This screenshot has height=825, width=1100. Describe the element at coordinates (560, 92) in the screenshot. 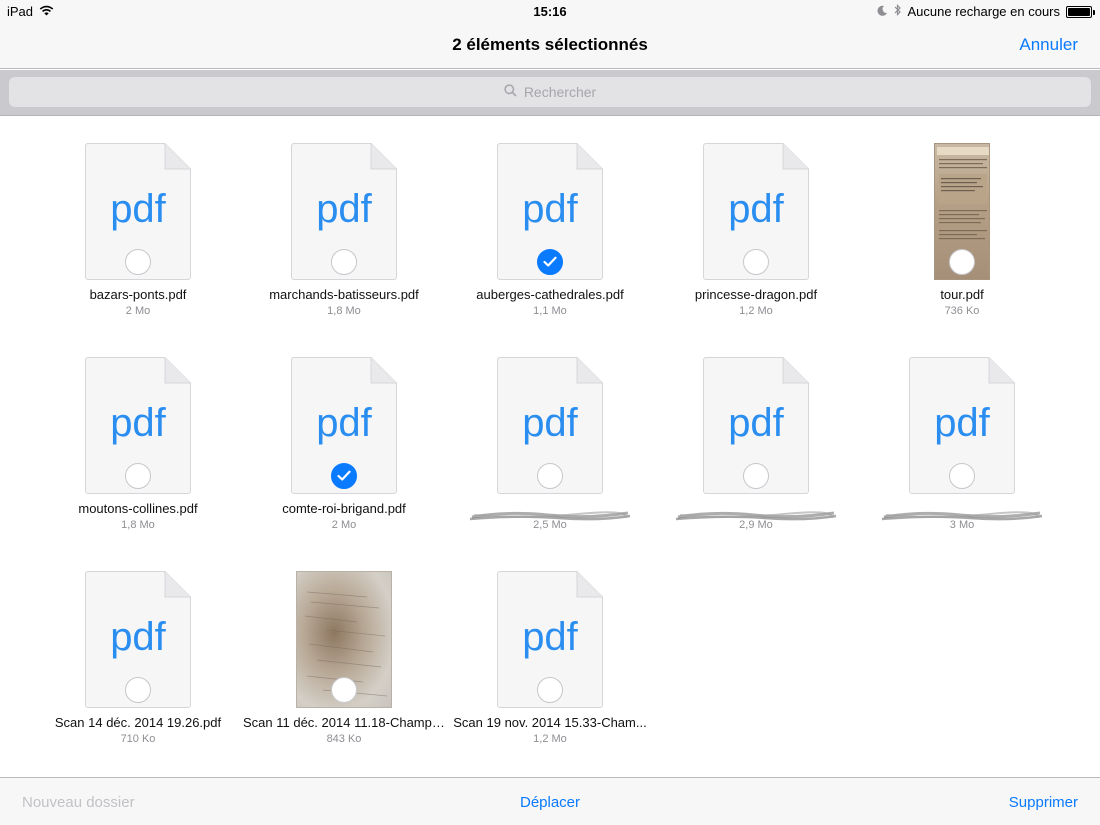

I see `search-placeholder: Rechercher` at that location.